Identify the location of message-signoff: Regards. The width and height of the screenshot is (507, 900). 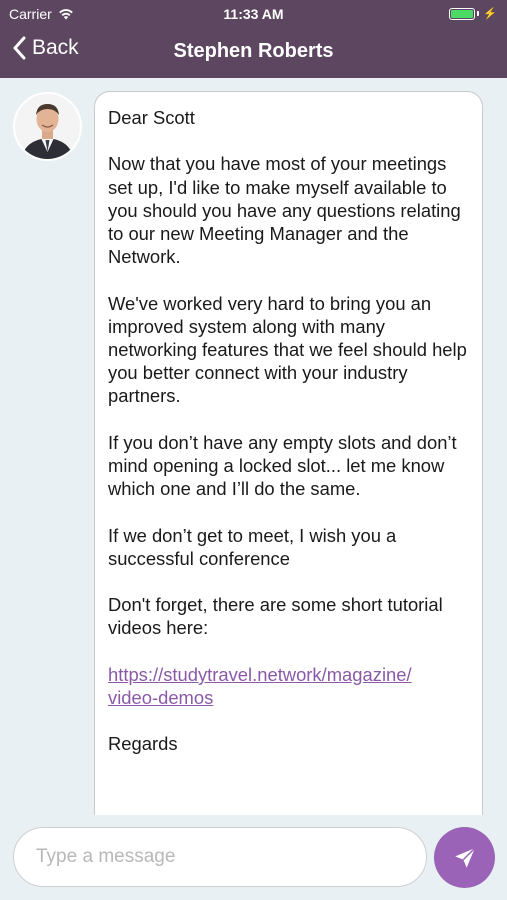
(143, 744).